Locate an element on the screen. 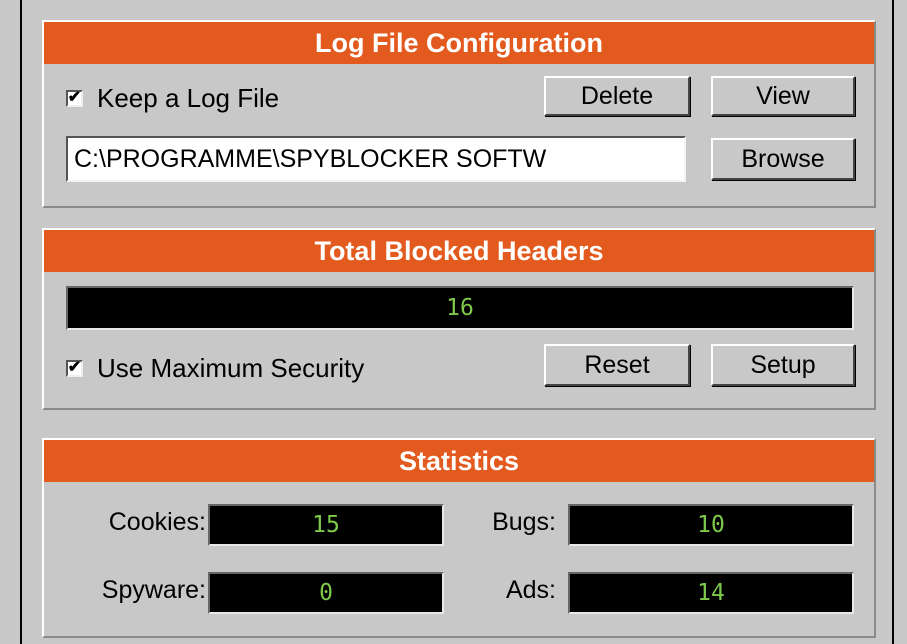 The width and height of the screenshot is (907, 644). ads-label: Ads: is located at coordinates (530, 590).